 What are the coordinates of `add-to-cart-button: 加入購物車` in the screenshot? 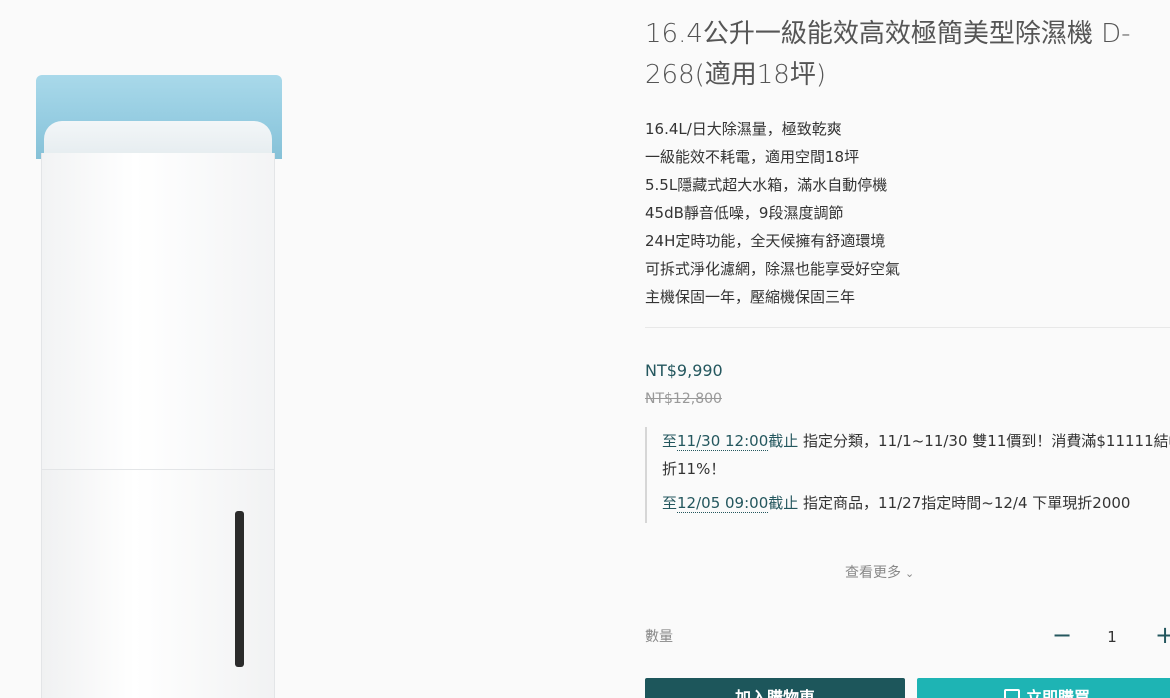 It's located at (775, 688).